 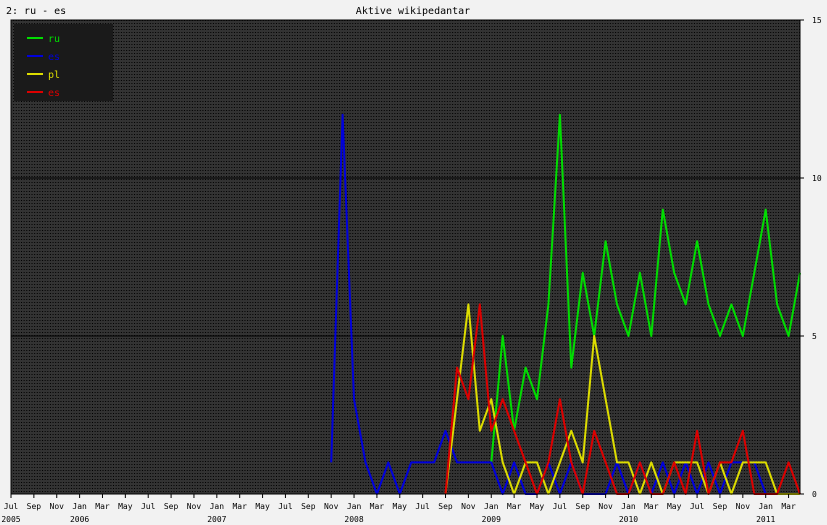 I want to click on y-tick-label: 10, so click(x=817, y=178).